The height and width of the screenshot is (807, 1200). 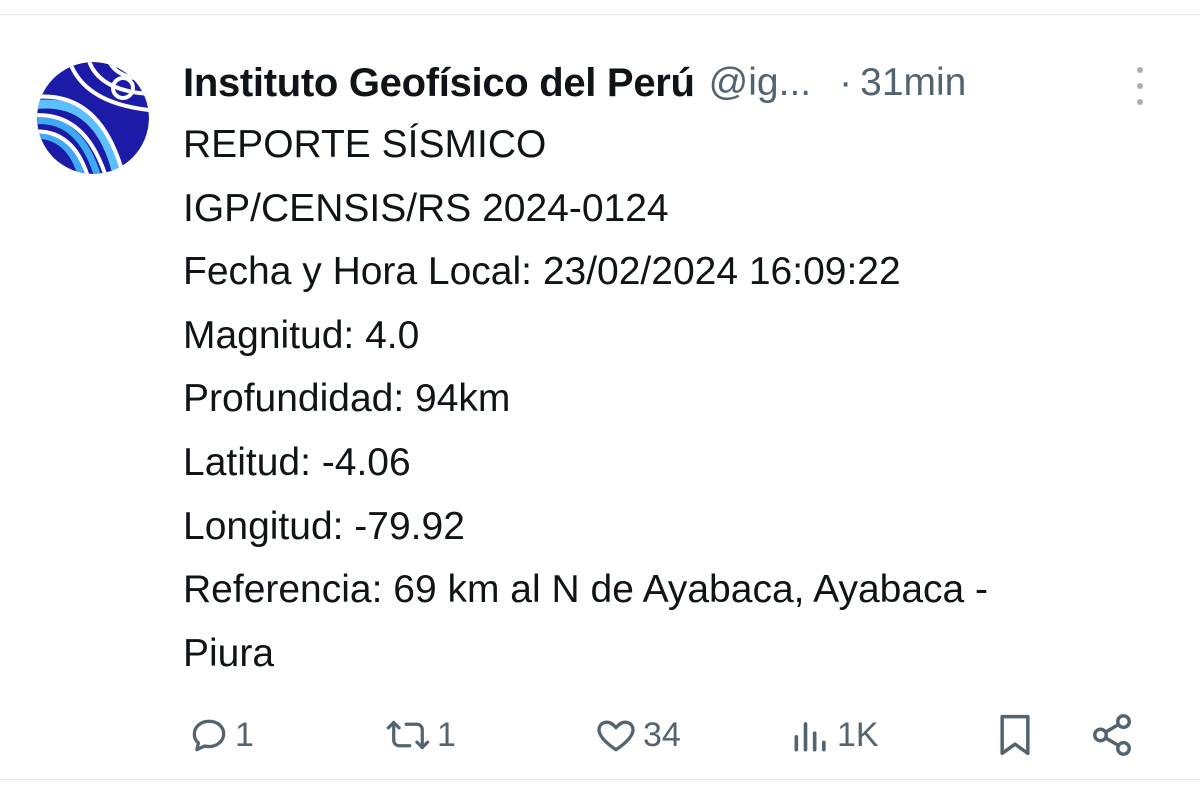 What do you see at coordinates (365, 144) in the screenshot?
I see `tweet-line: REPORTE SÍSMICO` at bounding box center [365, 144].